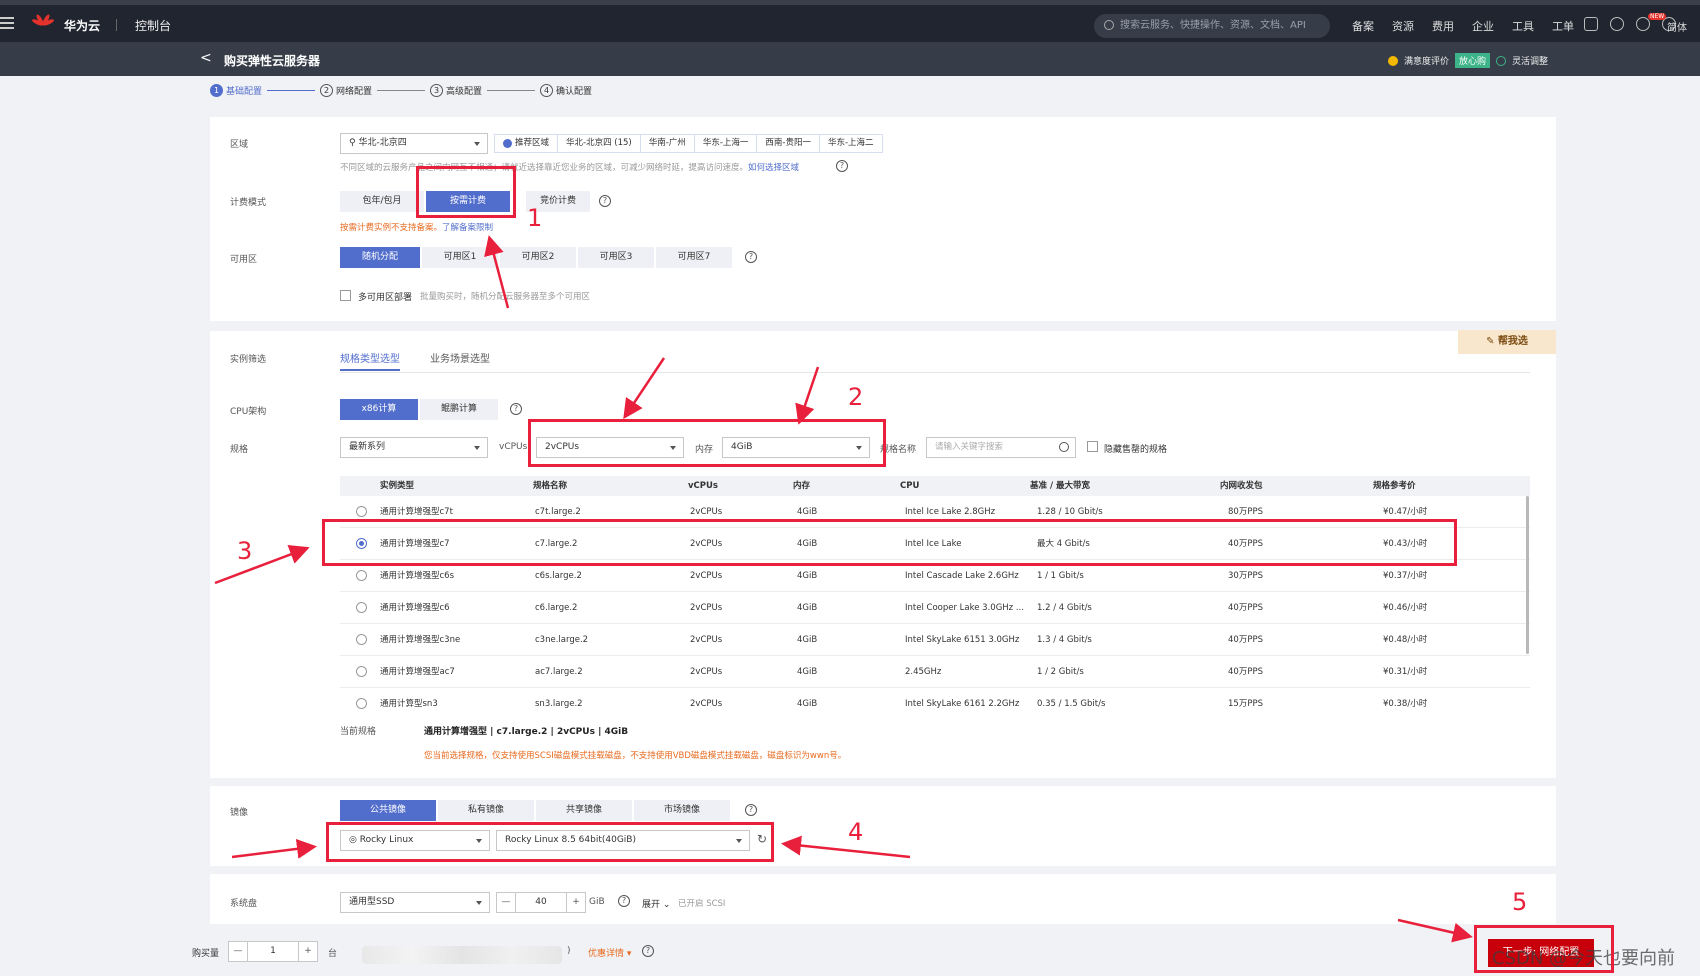  I want to click on annotation-arrow-4a, so click(274, 848).